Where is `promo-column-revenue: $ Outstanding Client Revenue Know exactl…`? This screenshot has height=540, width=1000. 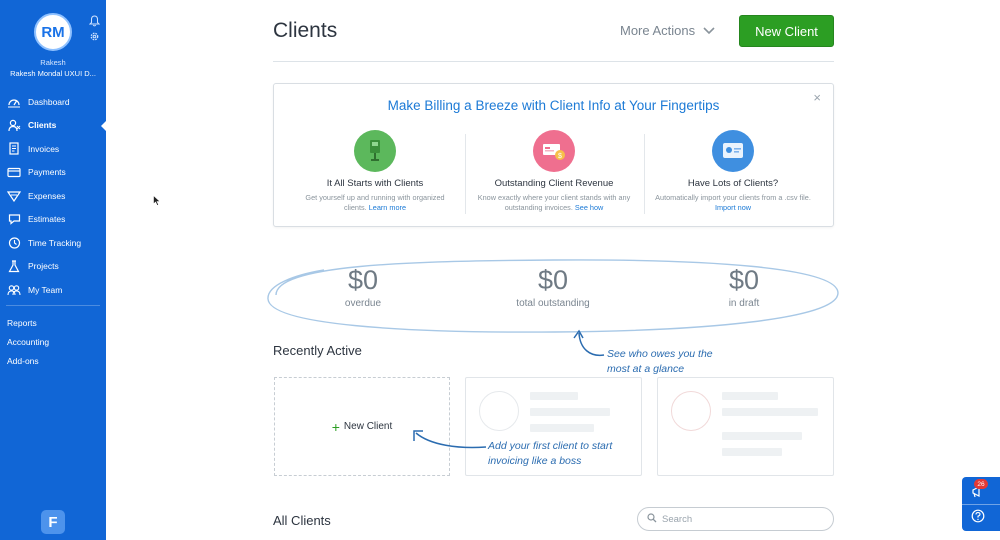
promo-column-revenue: $ Outstanding Client Revenue Know exactl… is located at coordinates (554, 171).